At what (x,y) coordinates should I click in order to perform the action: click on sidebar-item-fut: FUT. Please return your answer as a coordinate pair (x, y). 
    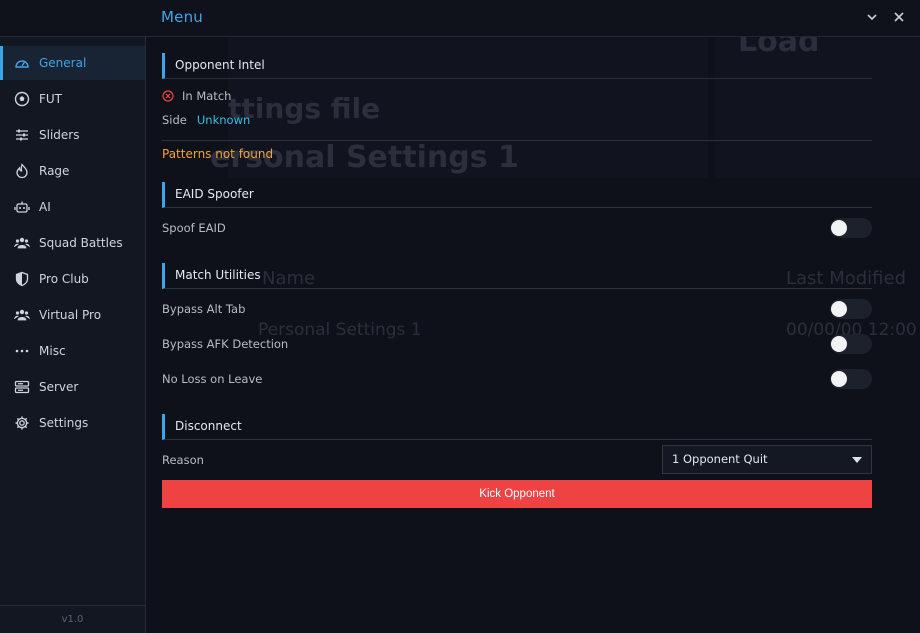
    Looking at the image, I should click on (72, 99).